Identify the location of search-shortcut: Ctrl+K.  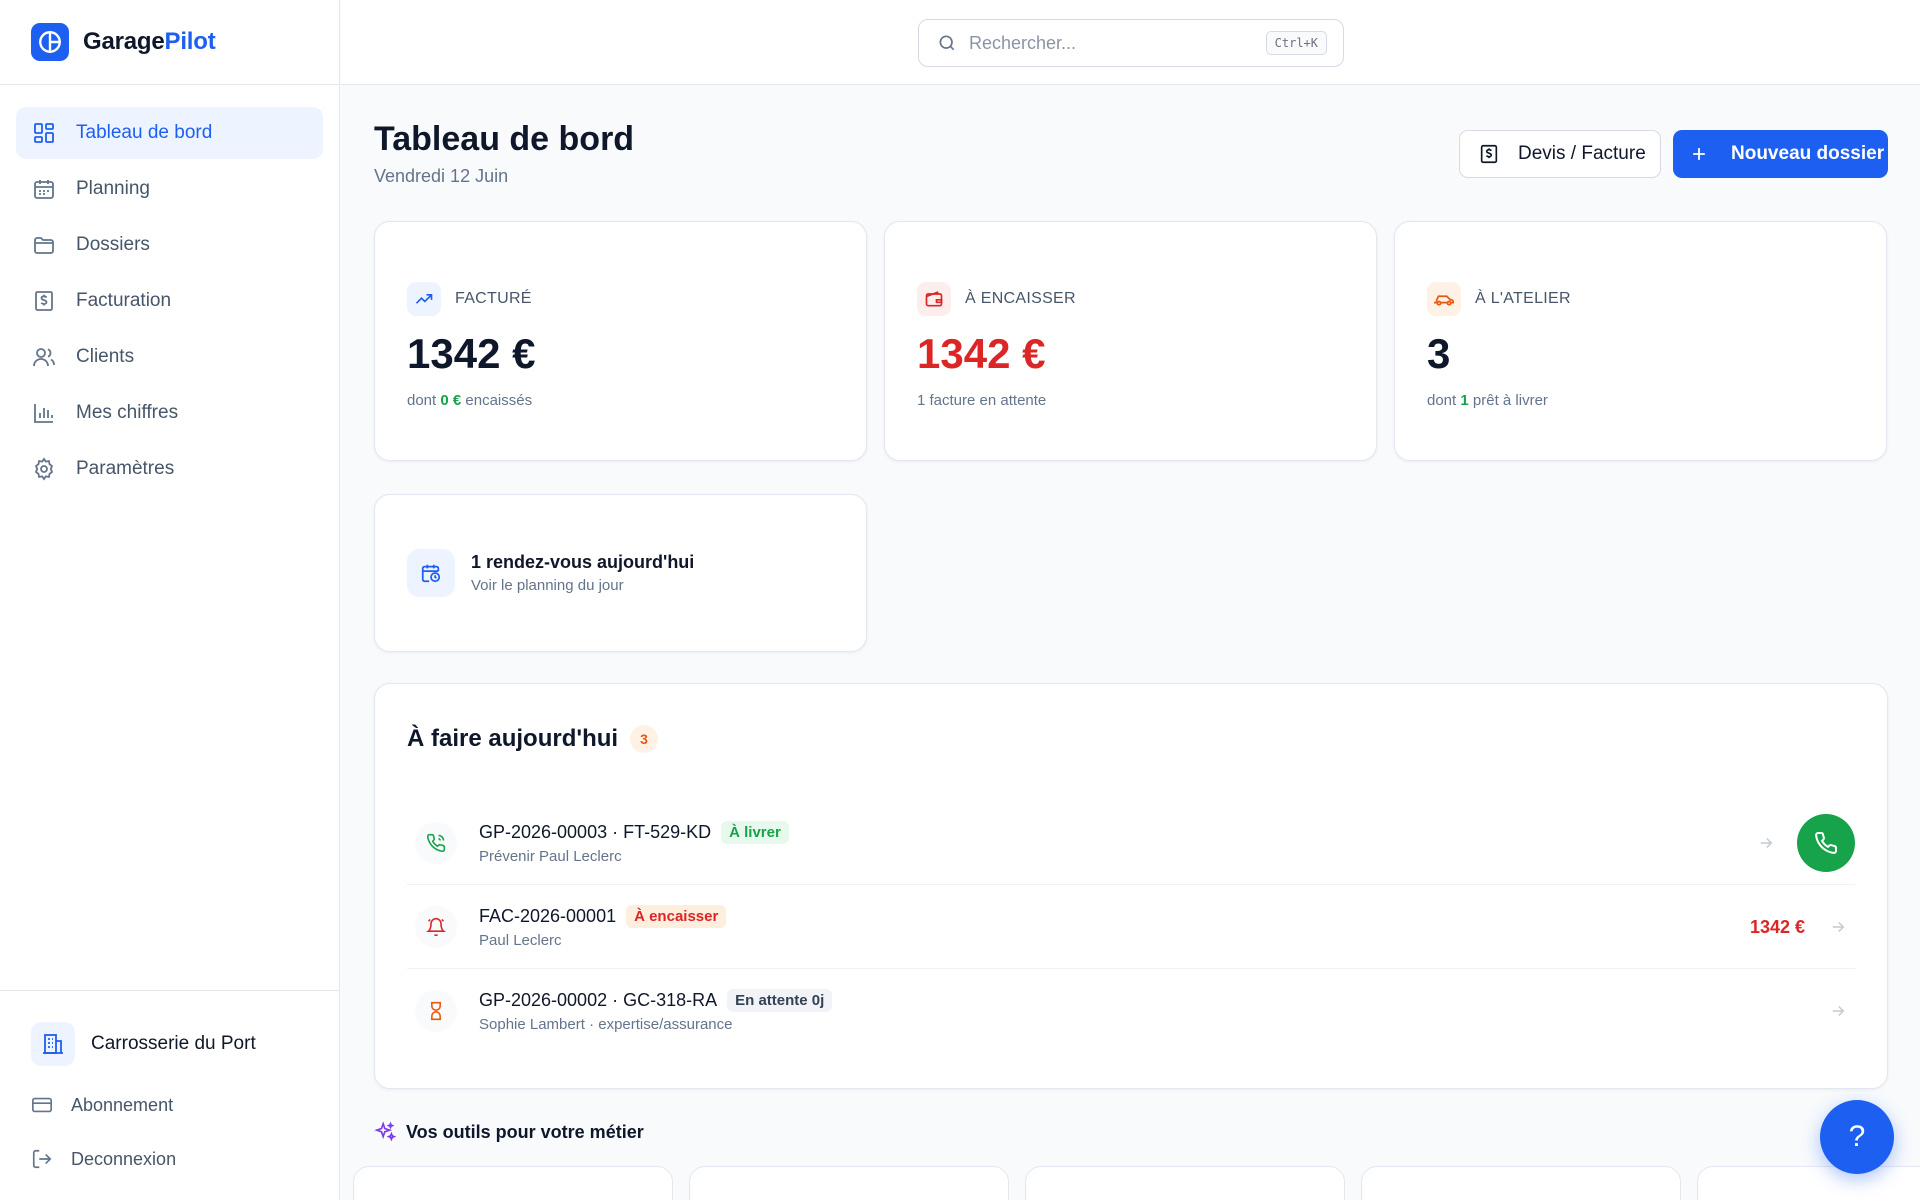
(1296, 43).